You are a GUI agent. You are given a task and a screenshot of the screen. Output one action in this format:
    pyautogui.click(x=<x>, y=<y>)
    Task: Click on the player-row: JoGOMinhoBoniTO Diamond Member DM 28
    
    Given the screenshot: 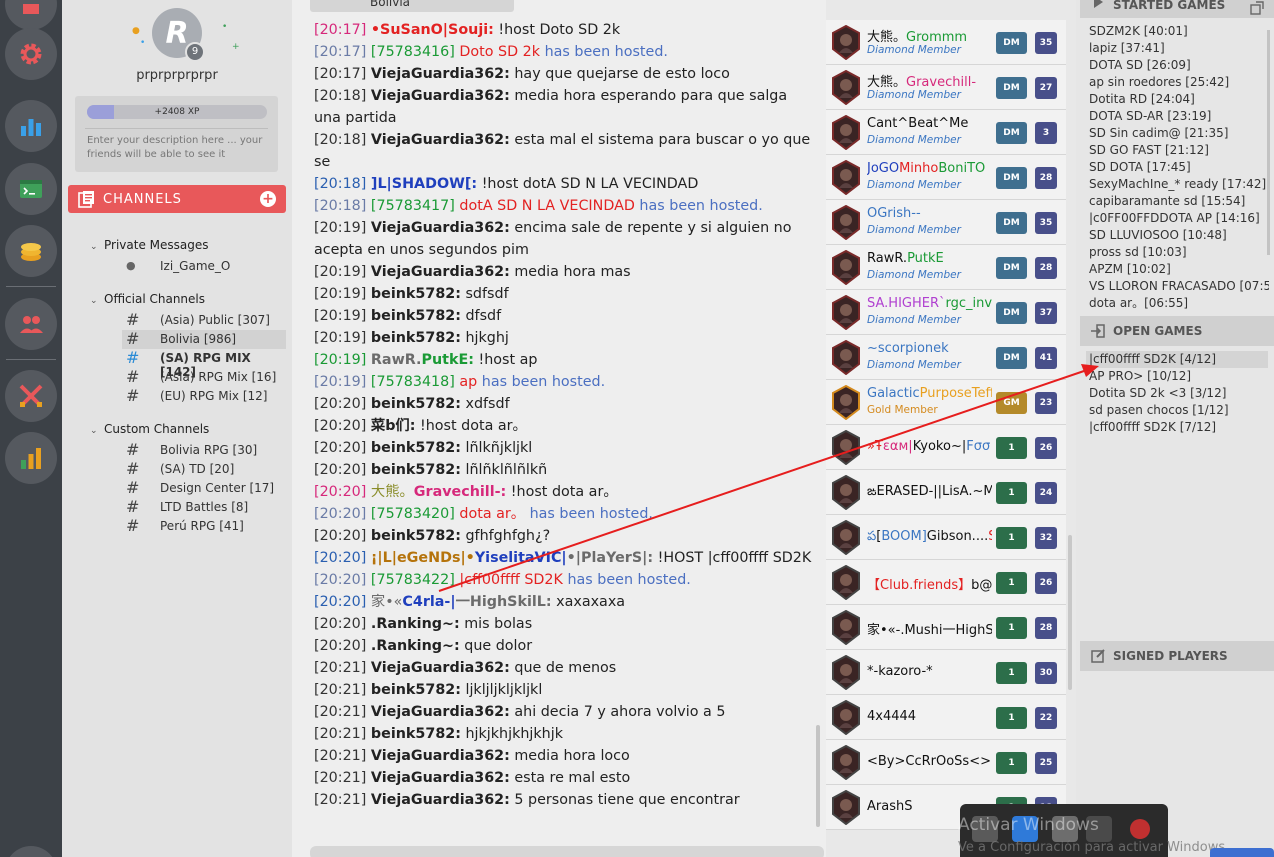 What is the action you would take?
    pyautogui.click(x=946, y=177)
    